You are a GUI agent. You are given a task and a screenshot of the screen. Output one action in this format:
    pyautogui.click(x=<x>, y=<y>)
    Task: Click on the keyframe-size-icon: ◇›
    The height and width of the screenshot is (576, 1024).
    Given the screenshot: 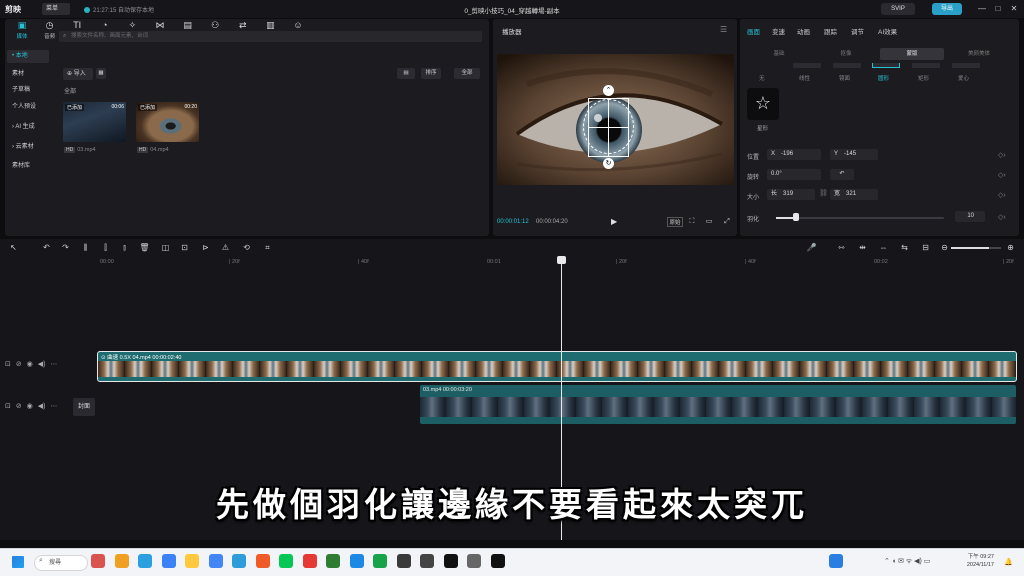 What is the action you would take?
    pyautogui.click(x=1002, y=195)
    